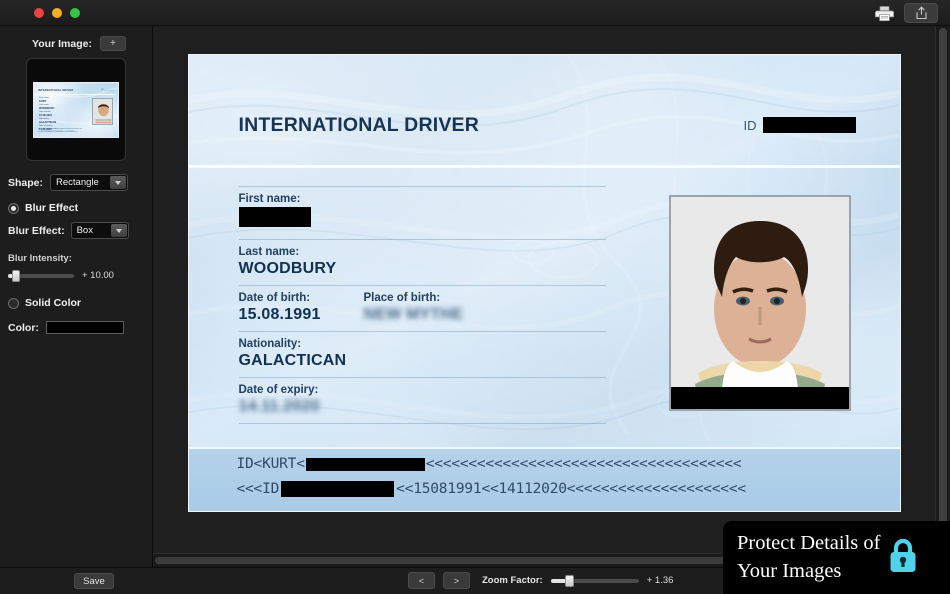 The height and width of the screenshot is (594, 950). What do you see at coordinates (107, 89) in the screenshot?
I see `thumbnail-id: ID ________` at bounding box center [107, 89].